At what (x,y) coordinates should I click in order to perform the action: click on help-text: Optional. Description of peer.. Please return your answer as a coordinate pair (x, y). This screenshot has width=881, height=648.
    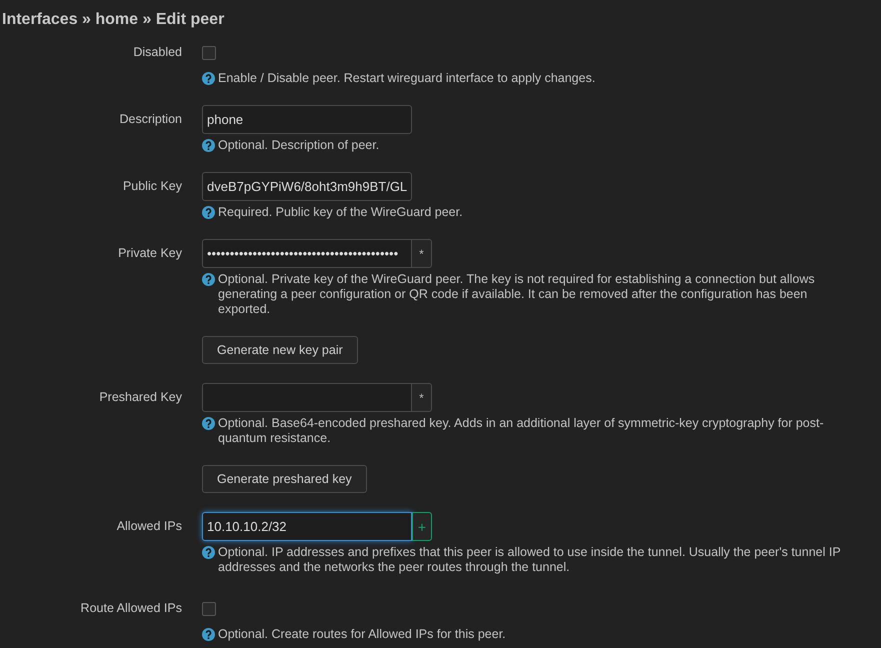
    Looking at the image, I should click on (299, 145).